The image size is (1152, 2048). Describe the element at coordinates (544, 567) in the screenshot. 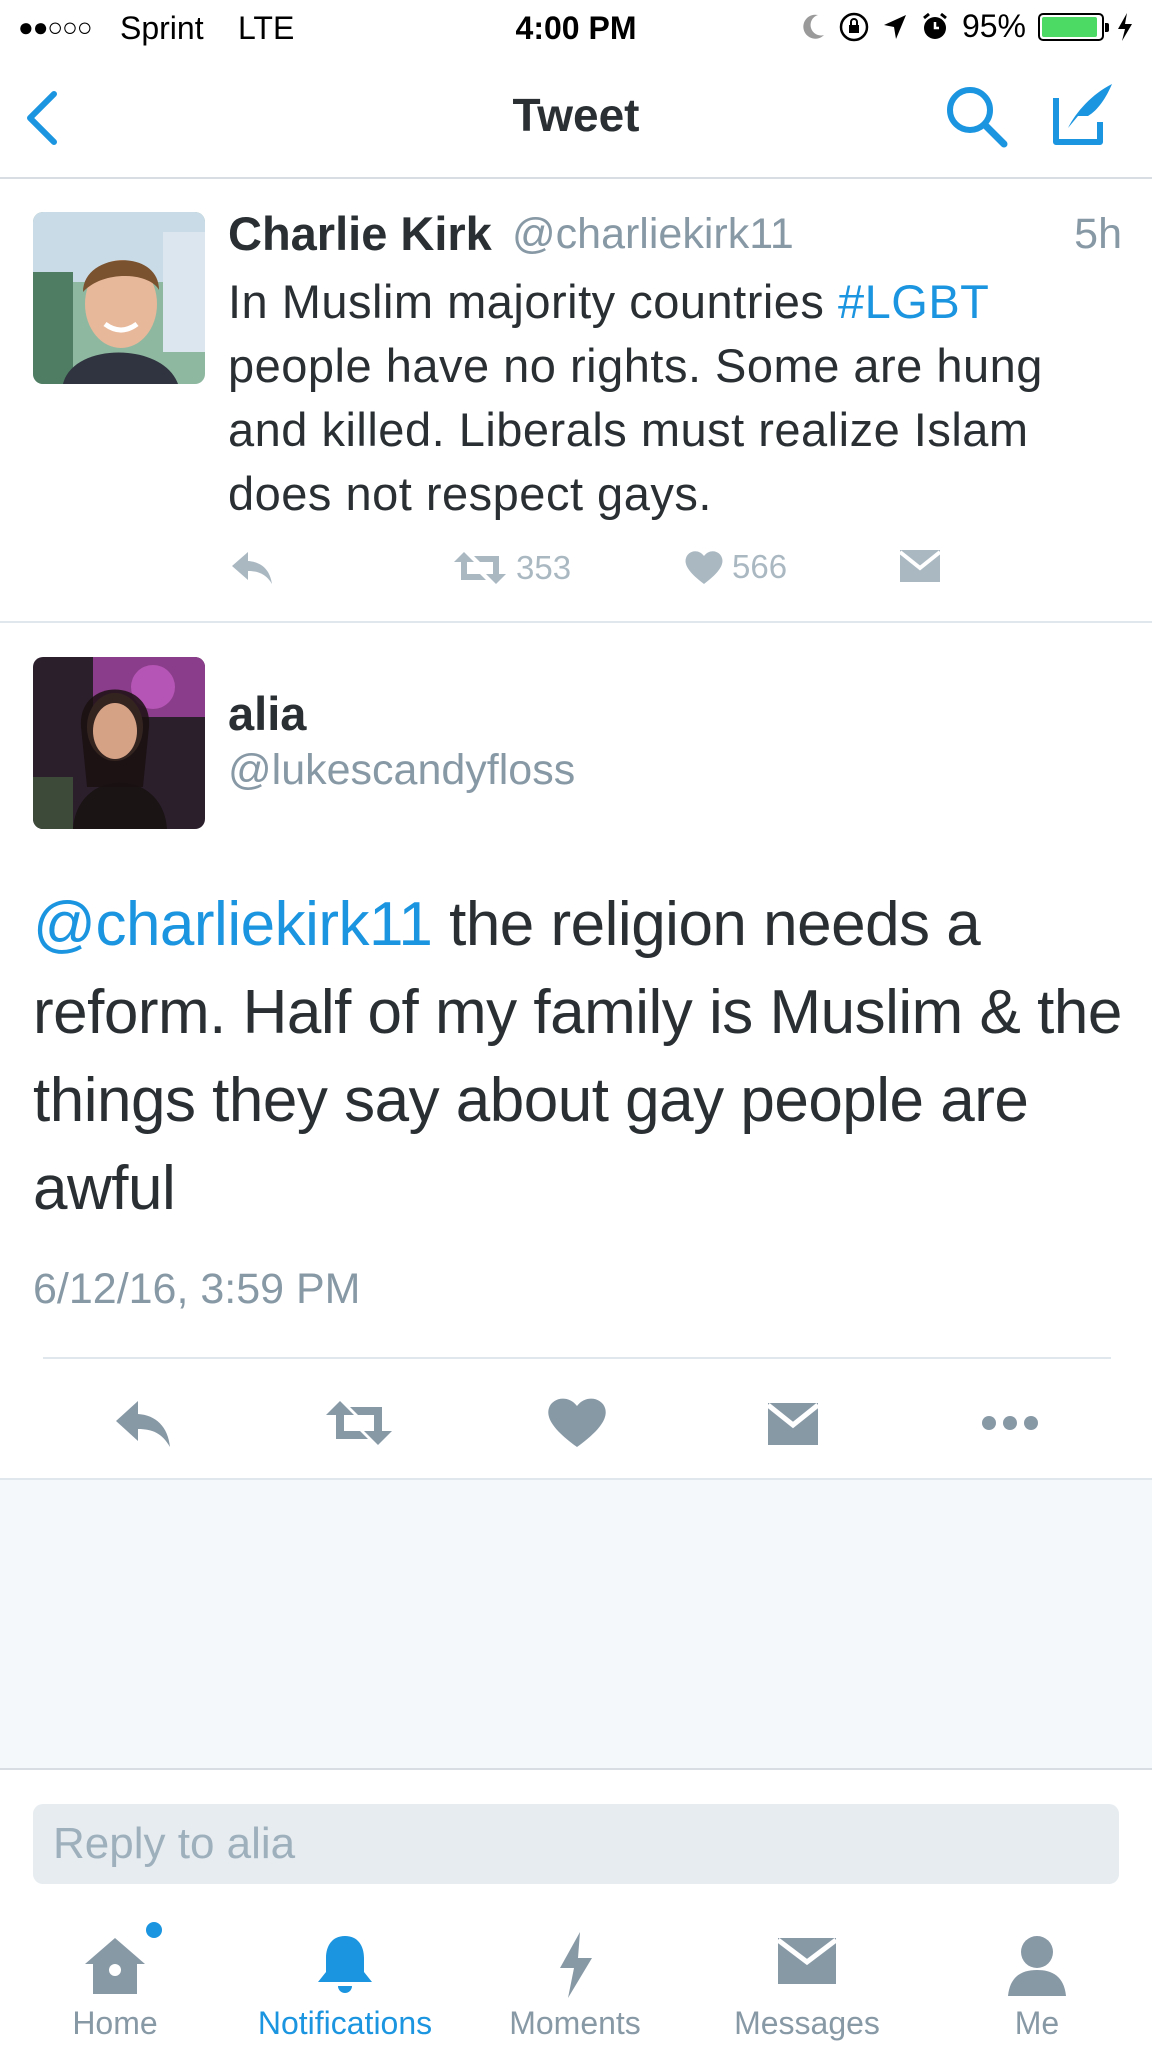

I see `retweet-count: 353` at that location.